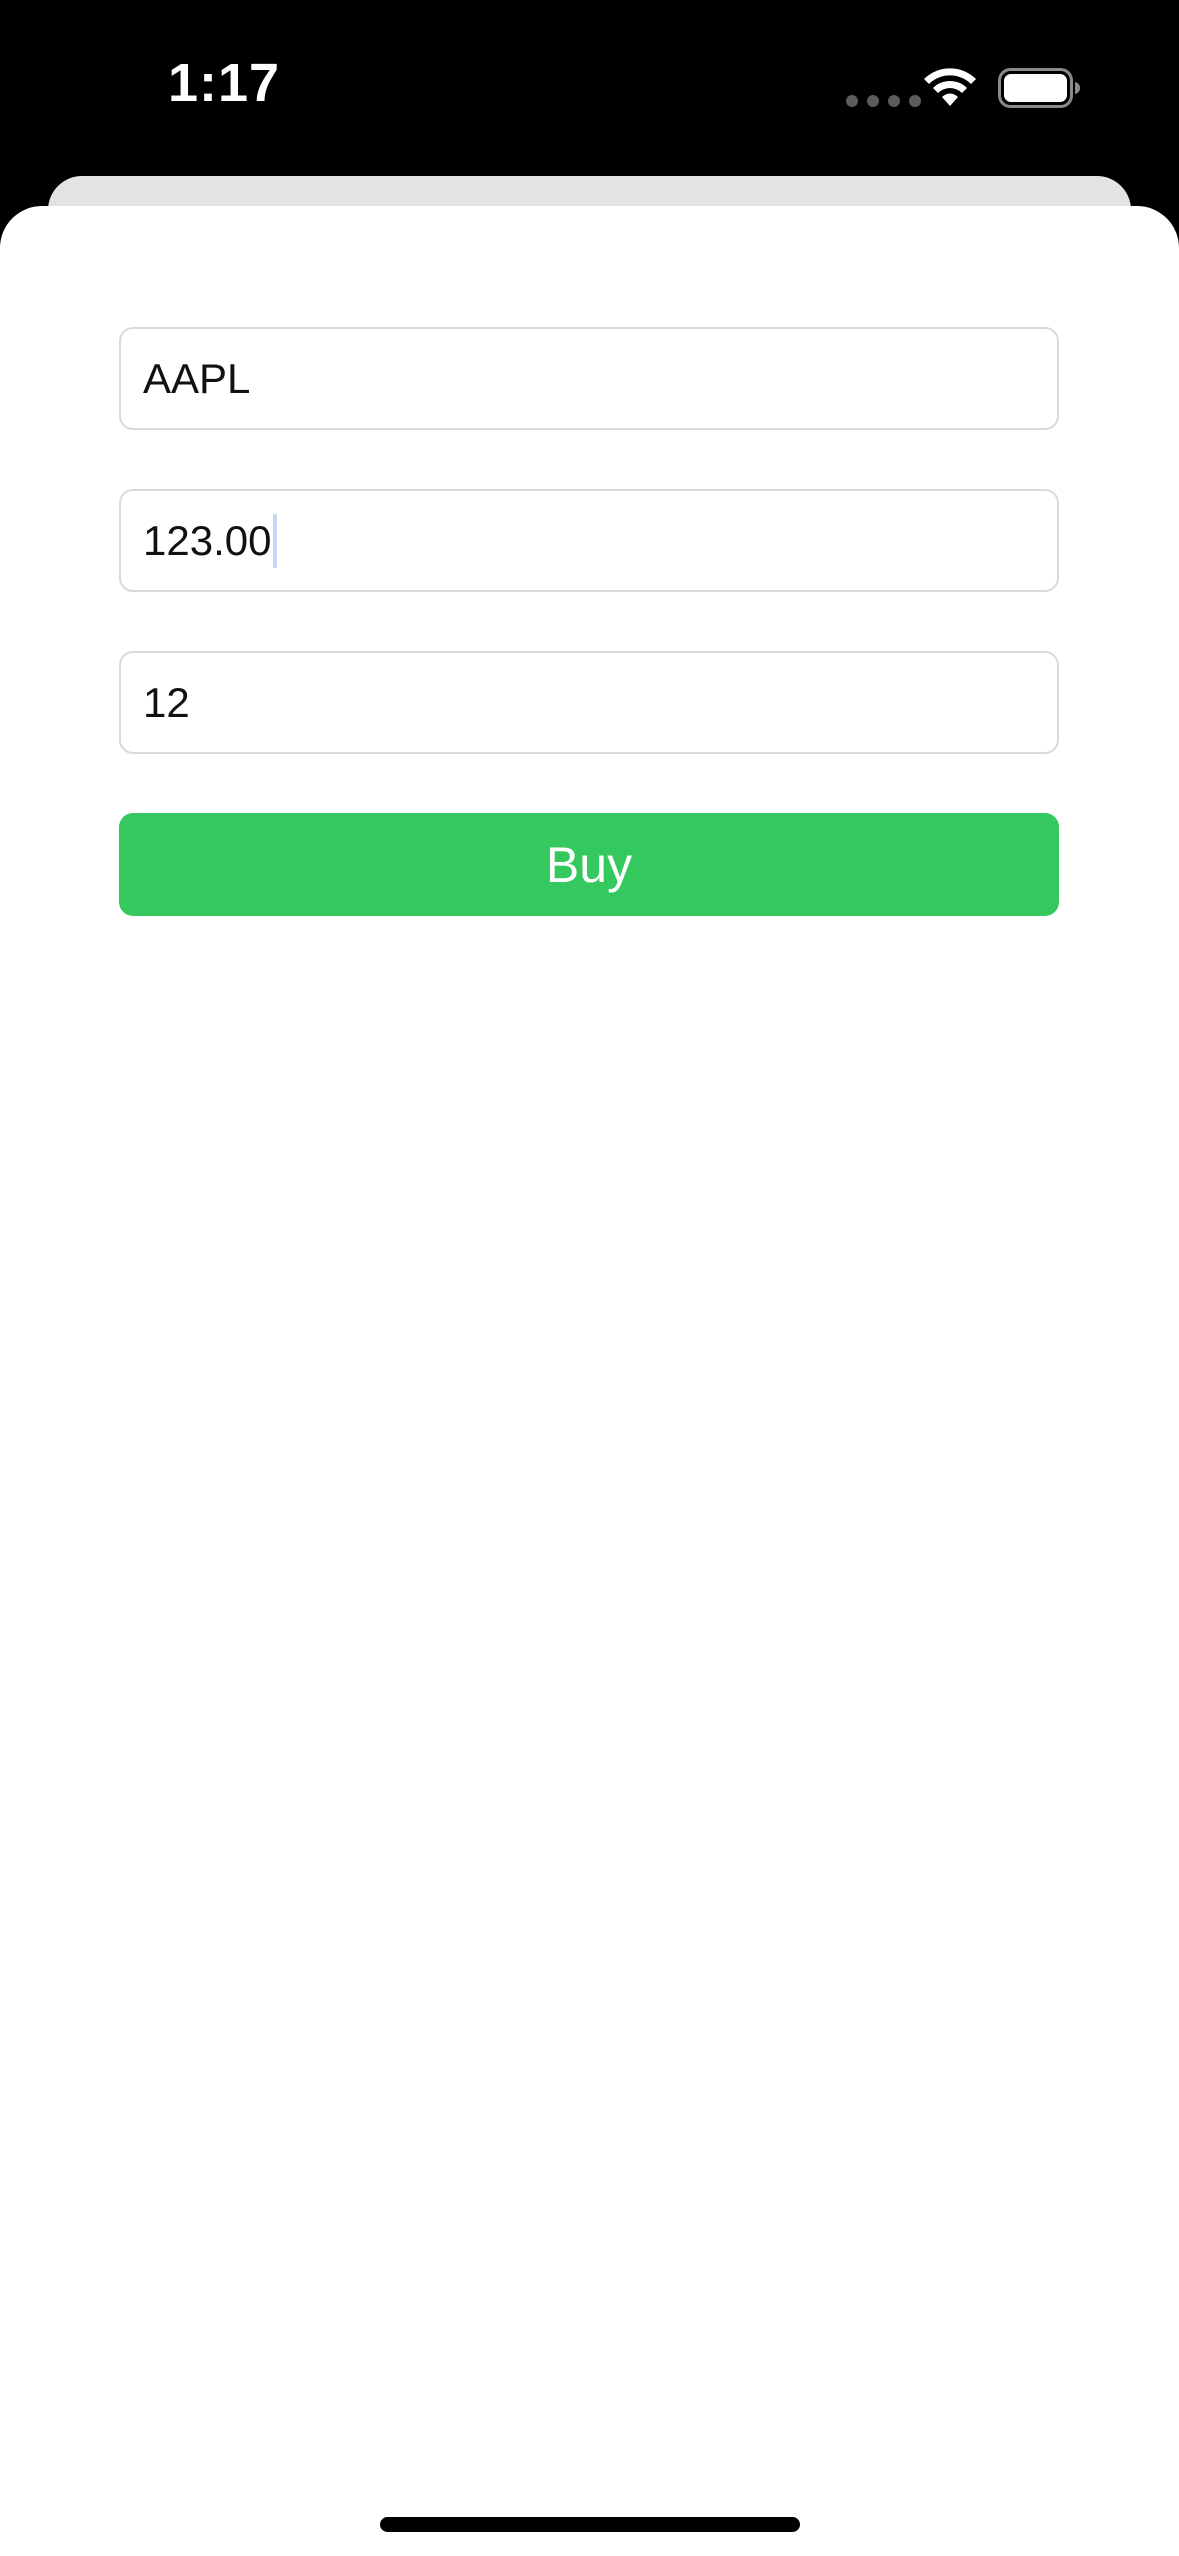 Image resolution: width=1179 pixels, height=2556 pixels. I want to click on buy-button: Buy, so click(589, 864).